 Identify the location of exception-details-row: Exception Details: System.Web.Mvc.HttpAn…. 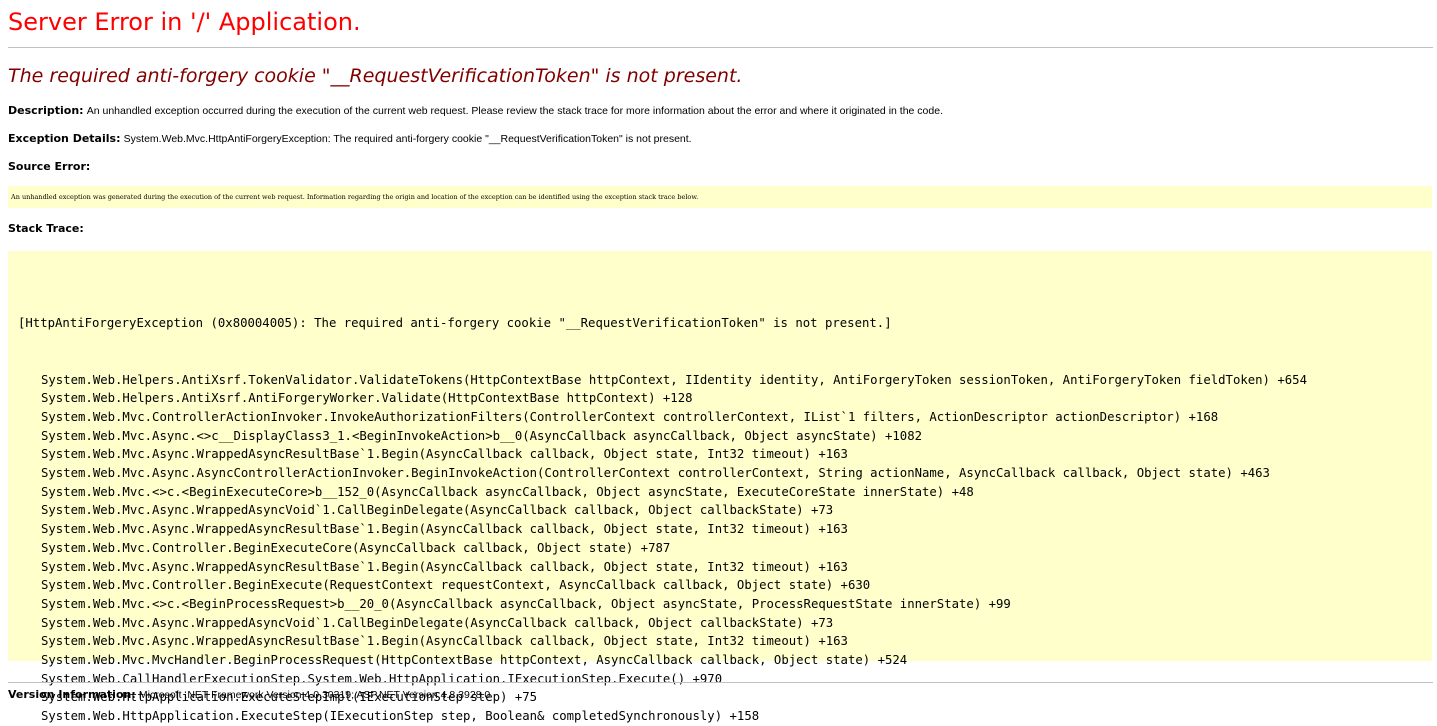
(350, 139).